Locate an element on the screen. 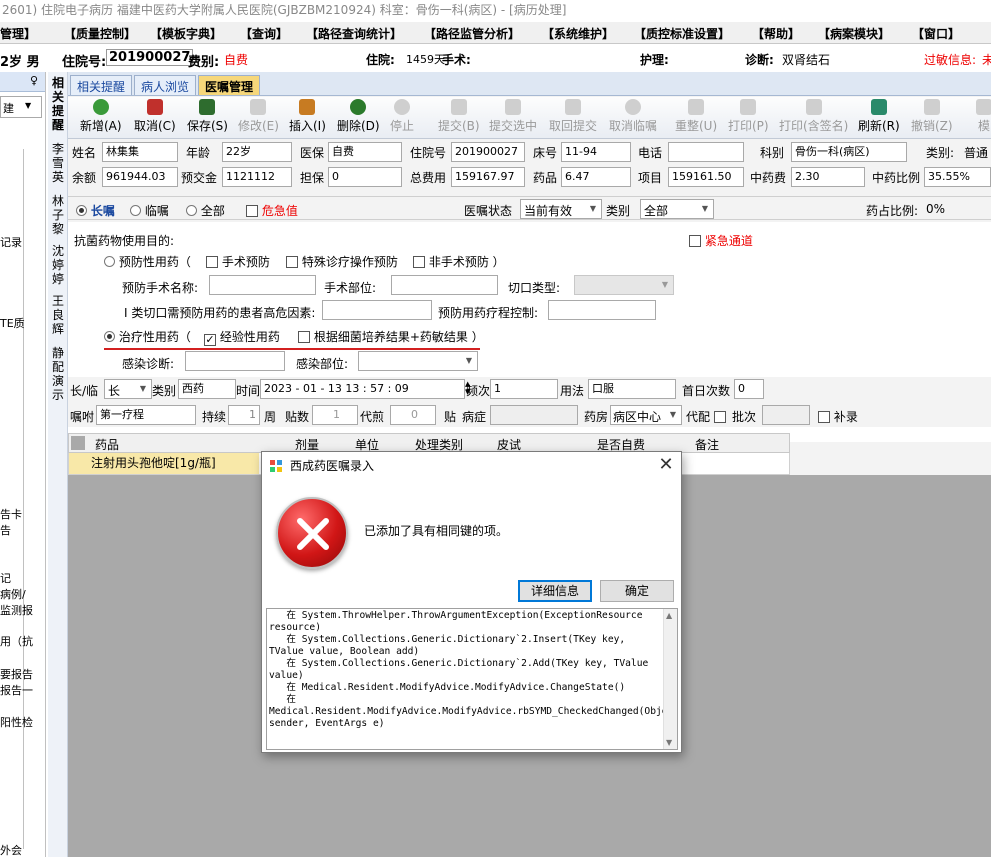  edit-button: 修改(E) is located at coordinates (258, 116).